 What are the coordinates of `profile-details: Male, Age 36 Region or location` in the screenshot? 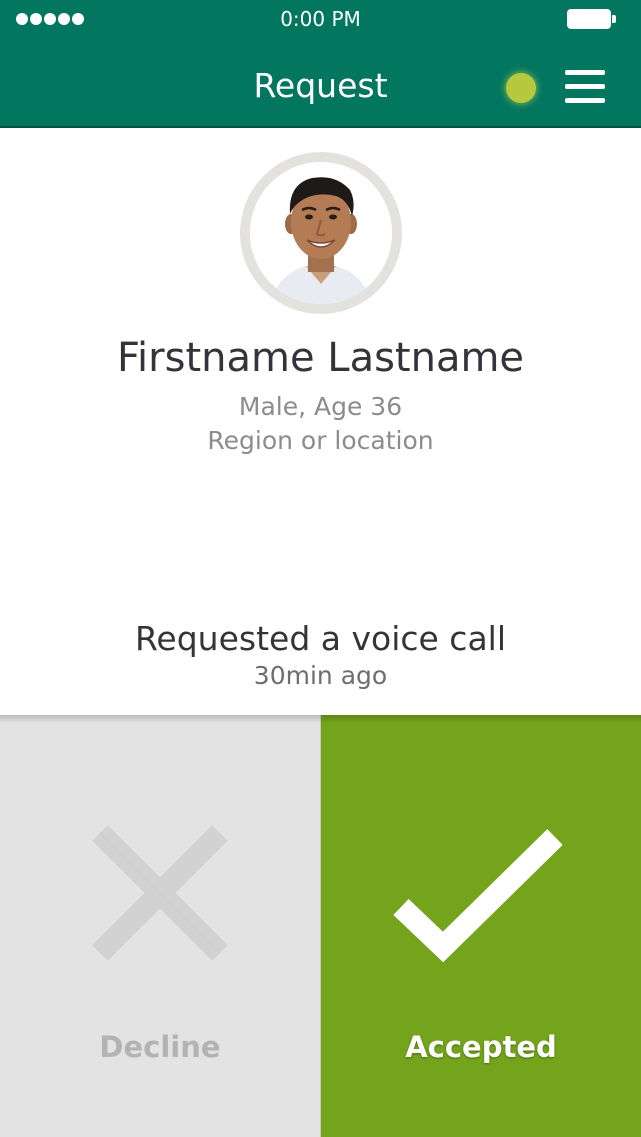 It's located at (320, 424).